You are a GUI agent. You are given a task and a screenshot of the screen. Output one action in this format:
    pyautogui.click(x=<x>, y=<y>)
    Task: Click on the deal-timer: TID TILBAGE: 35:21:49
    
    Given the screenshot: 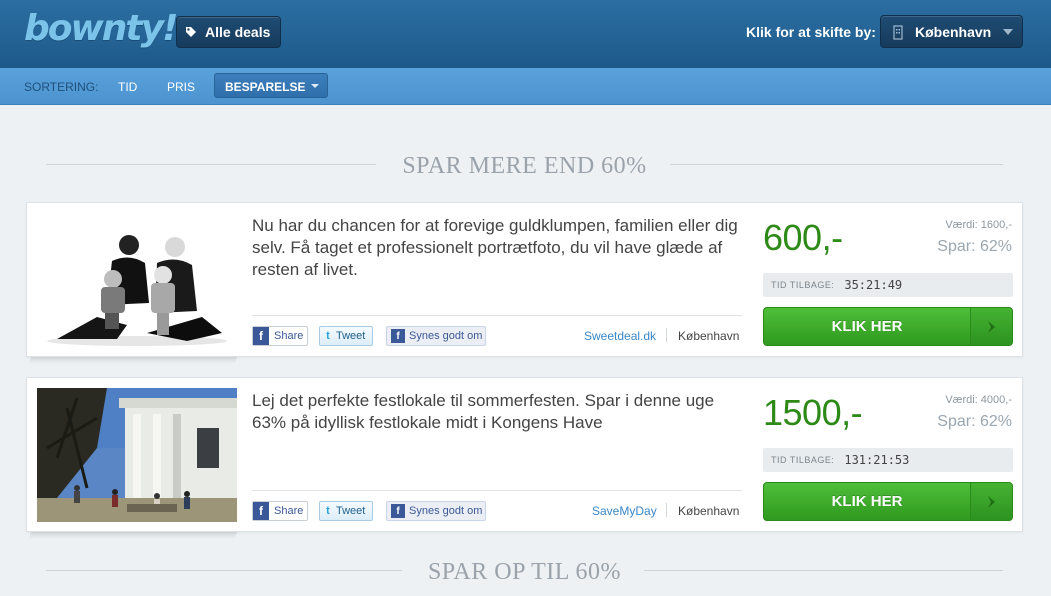 What is the action you would take?
    pyautogui.click(x=888, y=285)
    